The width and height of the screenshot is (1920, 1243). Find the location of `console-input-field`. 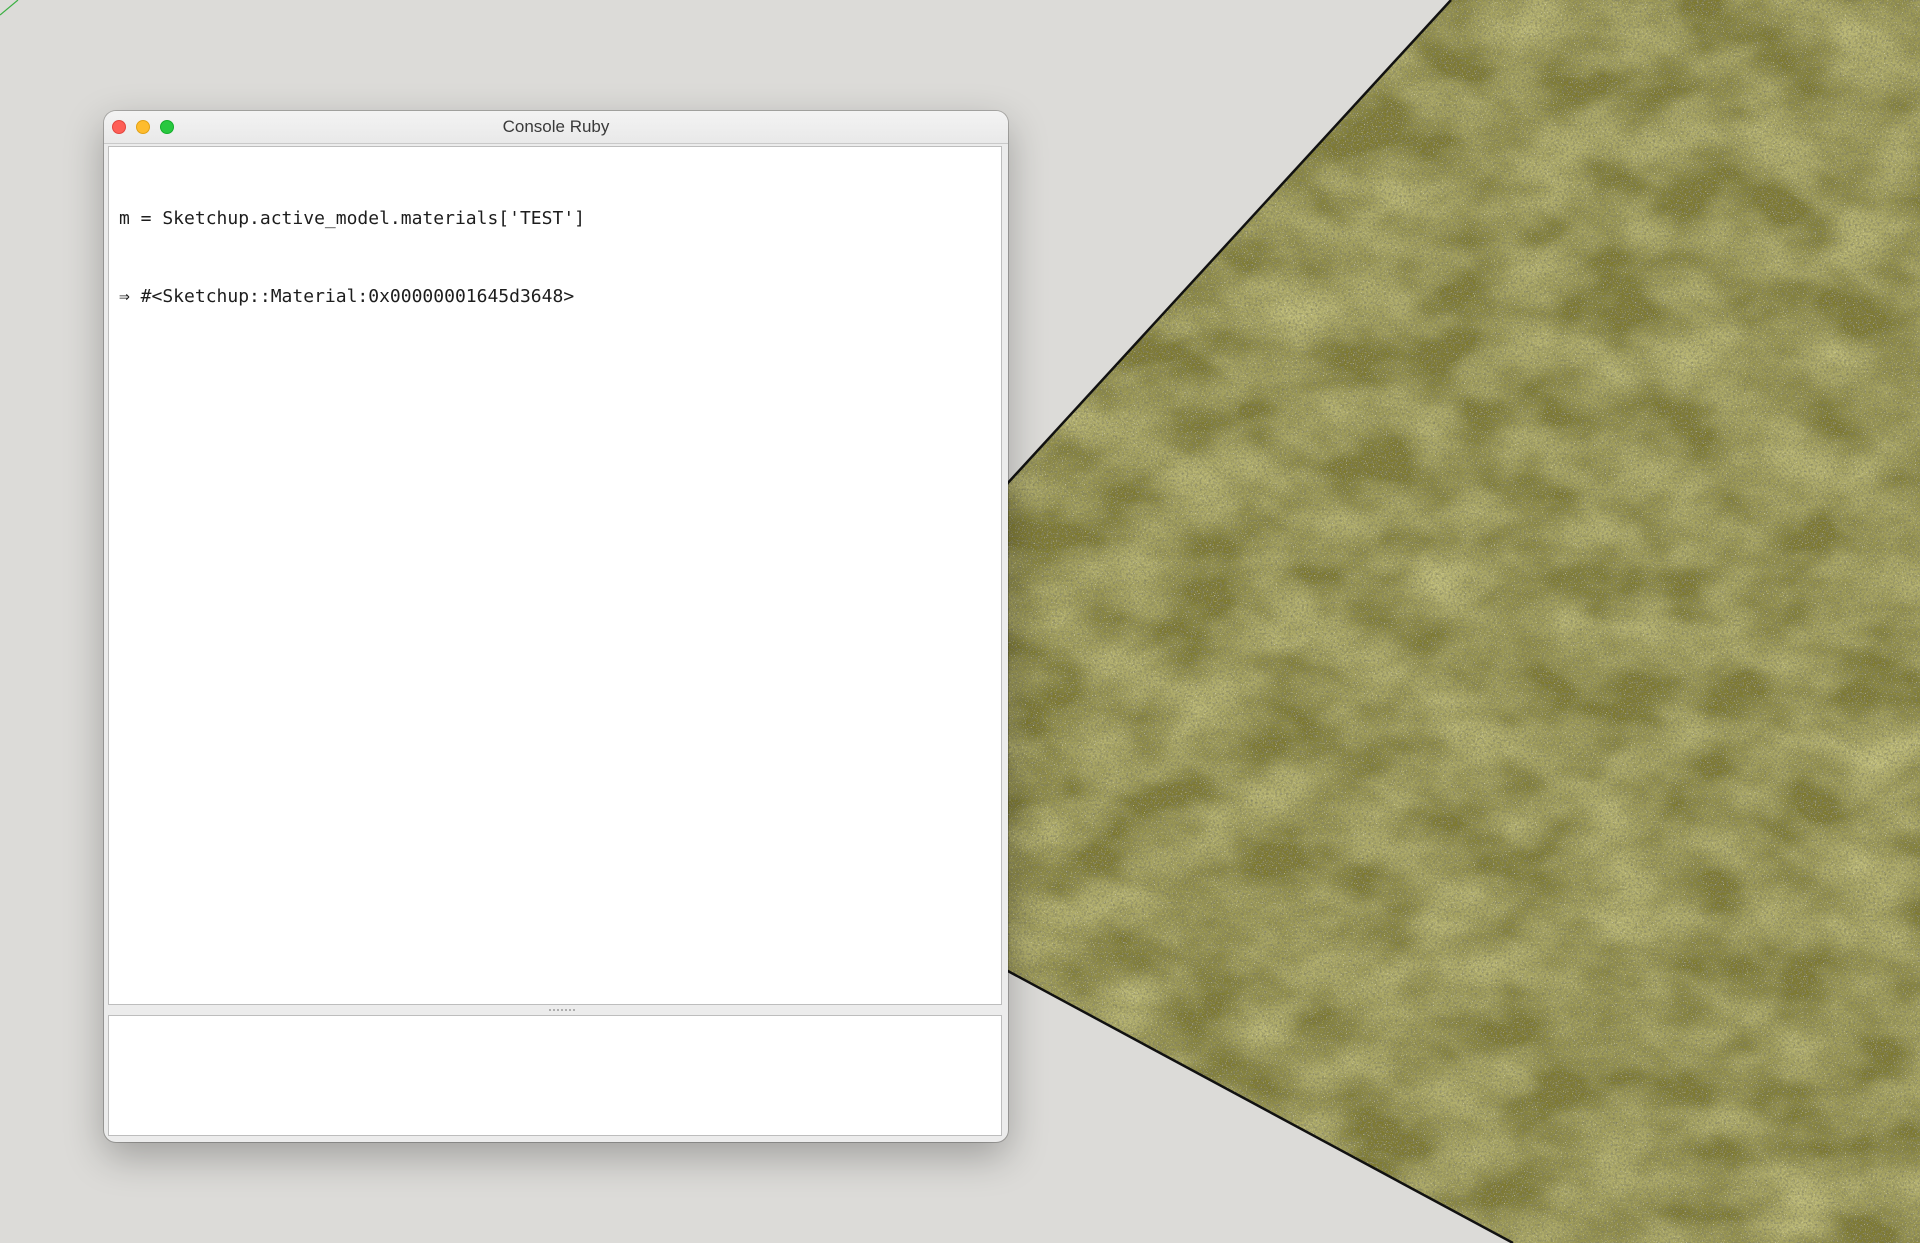

console-input-field is located at coordinates (555, 1075).